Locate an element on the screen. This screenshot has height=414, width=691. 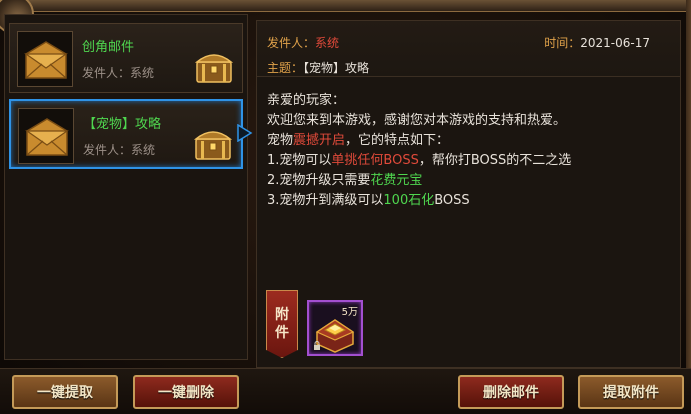
mail-list-item-pet-guide: 【宠物】攻略 发件人：系统 is located at coordinates (126, 134).